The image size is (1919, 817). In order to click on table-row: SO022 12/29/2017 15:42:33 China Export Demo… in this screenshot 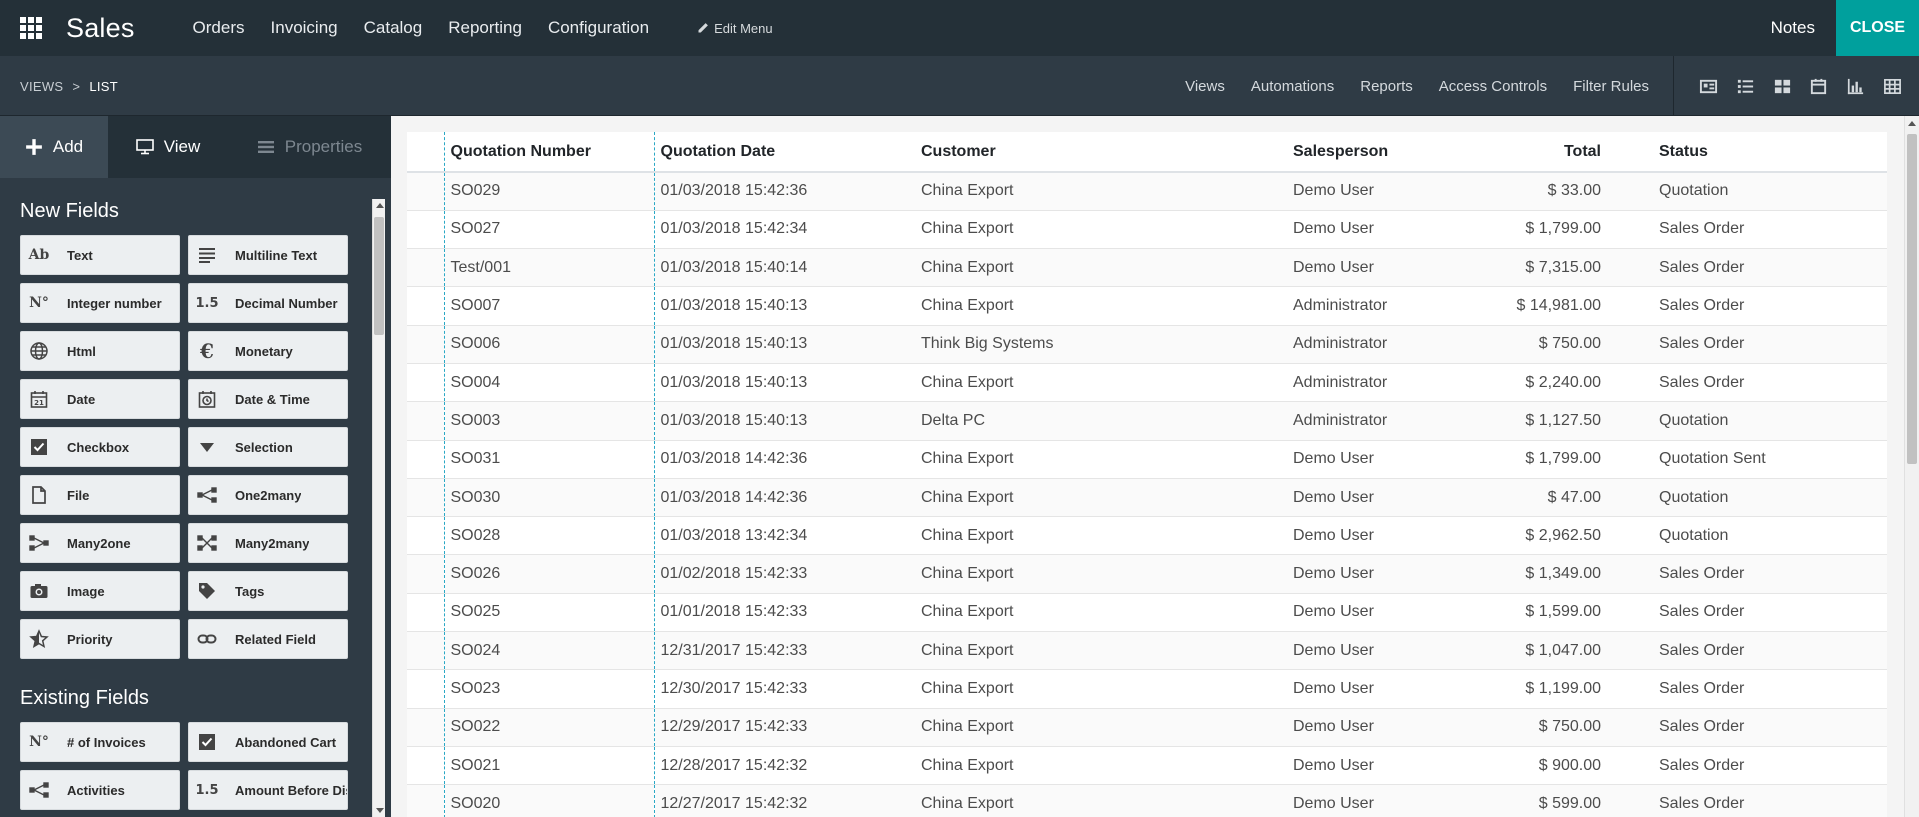, I will do `click(1147, 727)`.